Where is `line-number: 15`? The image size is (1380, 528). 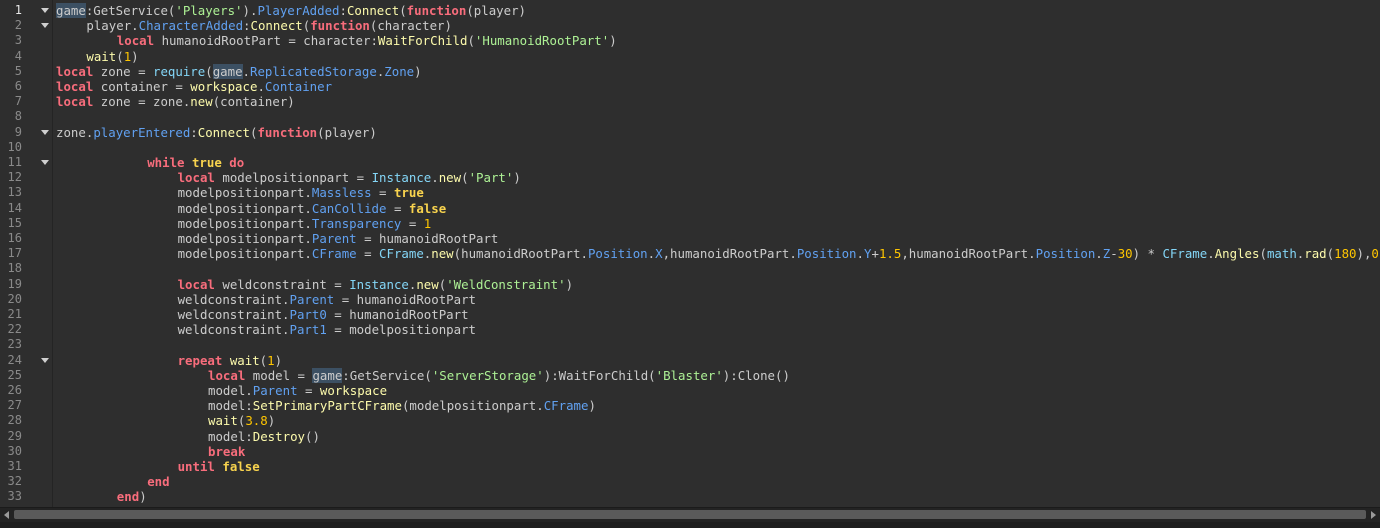
line-number: 15 is located at coordinates (14, 222).